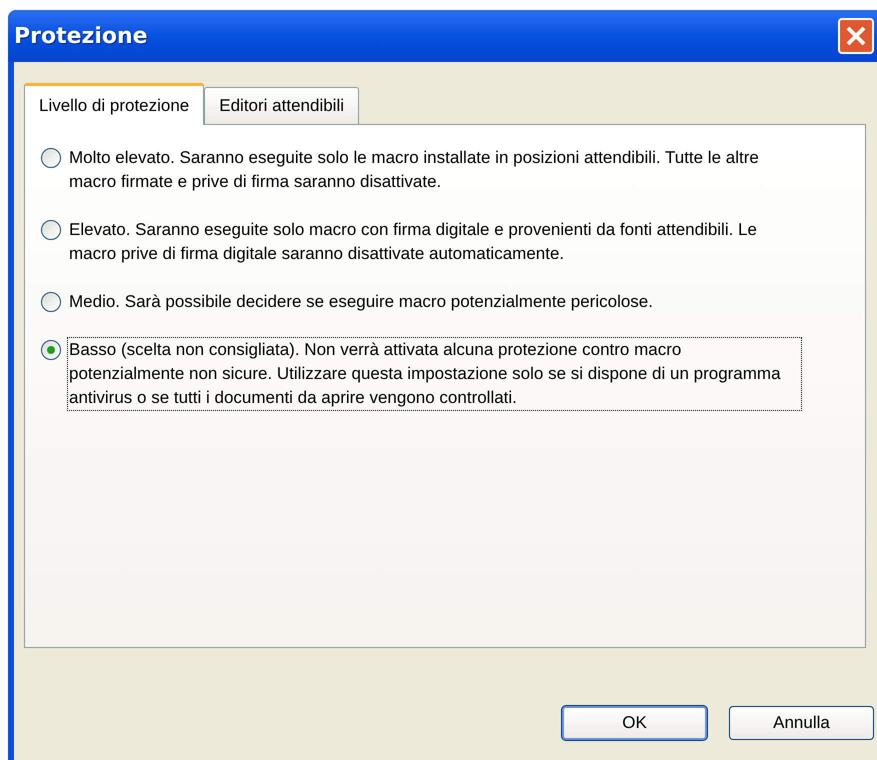 Image resolution: width=877 pixels, height=760 pixels. I want to click on tab: Livello di protezione, so click(114, 104).